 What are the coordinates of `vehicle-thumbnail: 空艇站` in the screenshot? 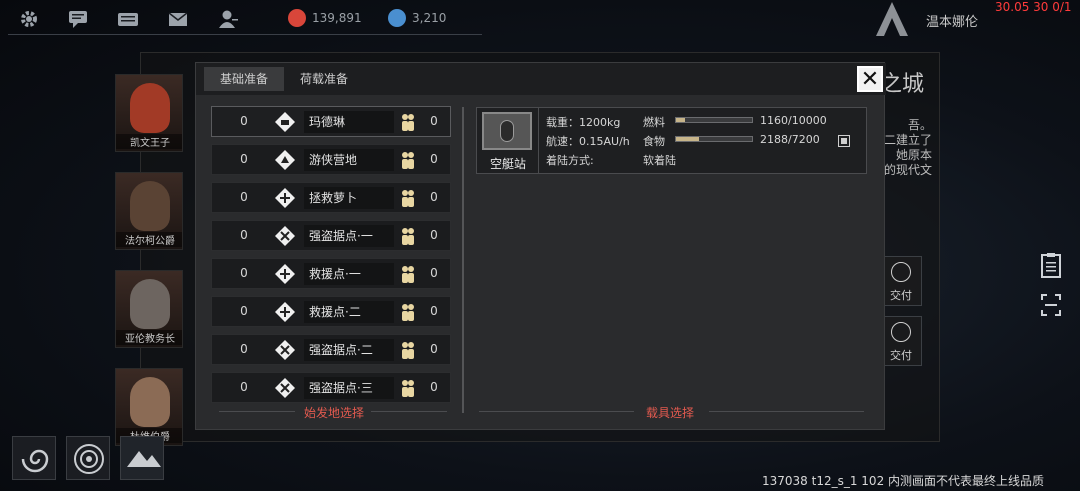 It's located at (508, 140).